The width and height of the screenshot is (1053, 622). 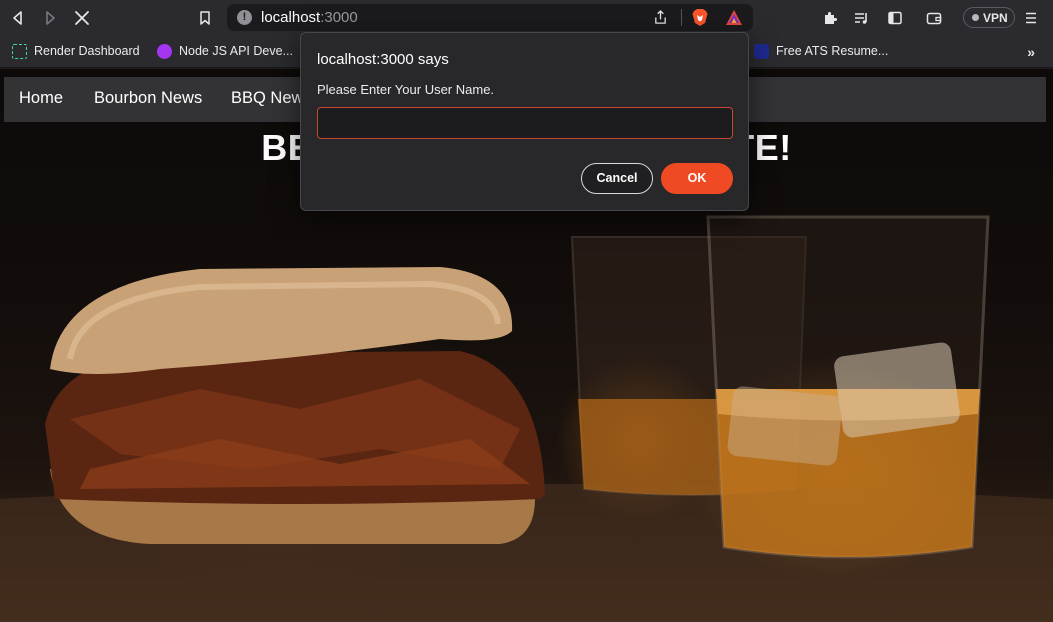 I want to click on brave-rewards-icon, so click(x=734, y=17).